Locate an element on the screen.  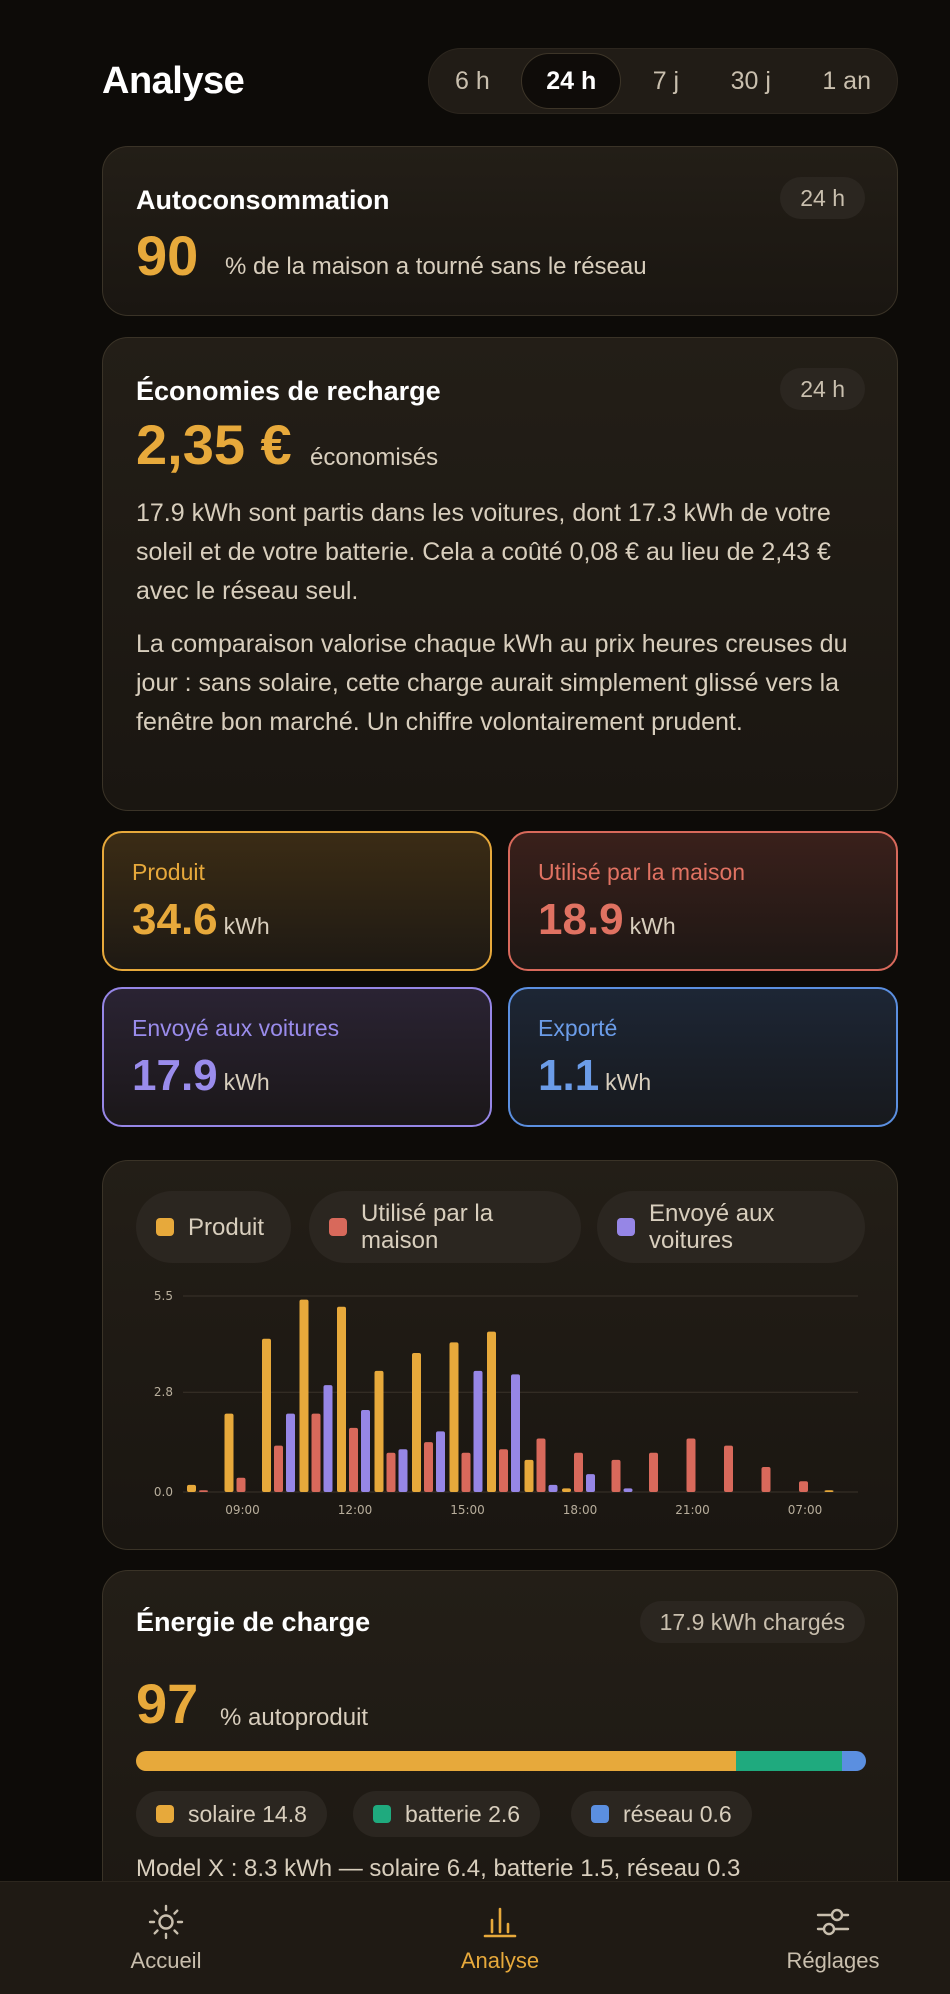
range-6h-button: 6 h is located at coordinates (472, 81).